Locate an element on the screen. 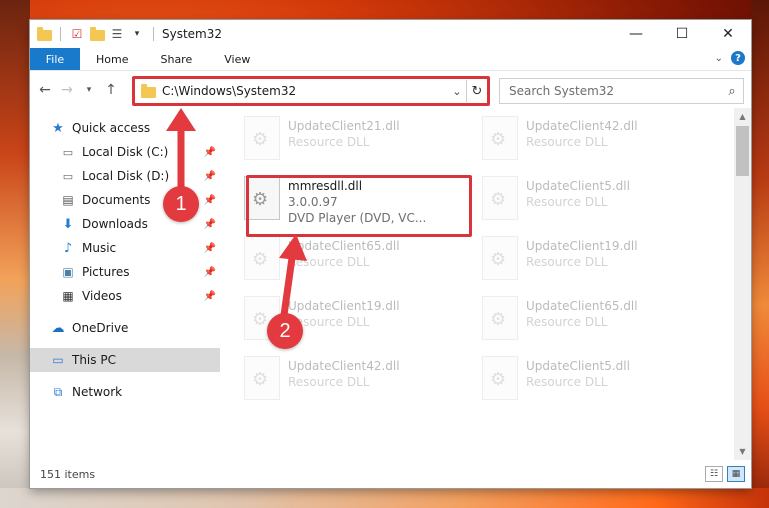 Image resolution: width=769 pixels, height=508 pixels. file-item: UpdateClient21.dll Resource DLL is located at coordinates (345, 137).